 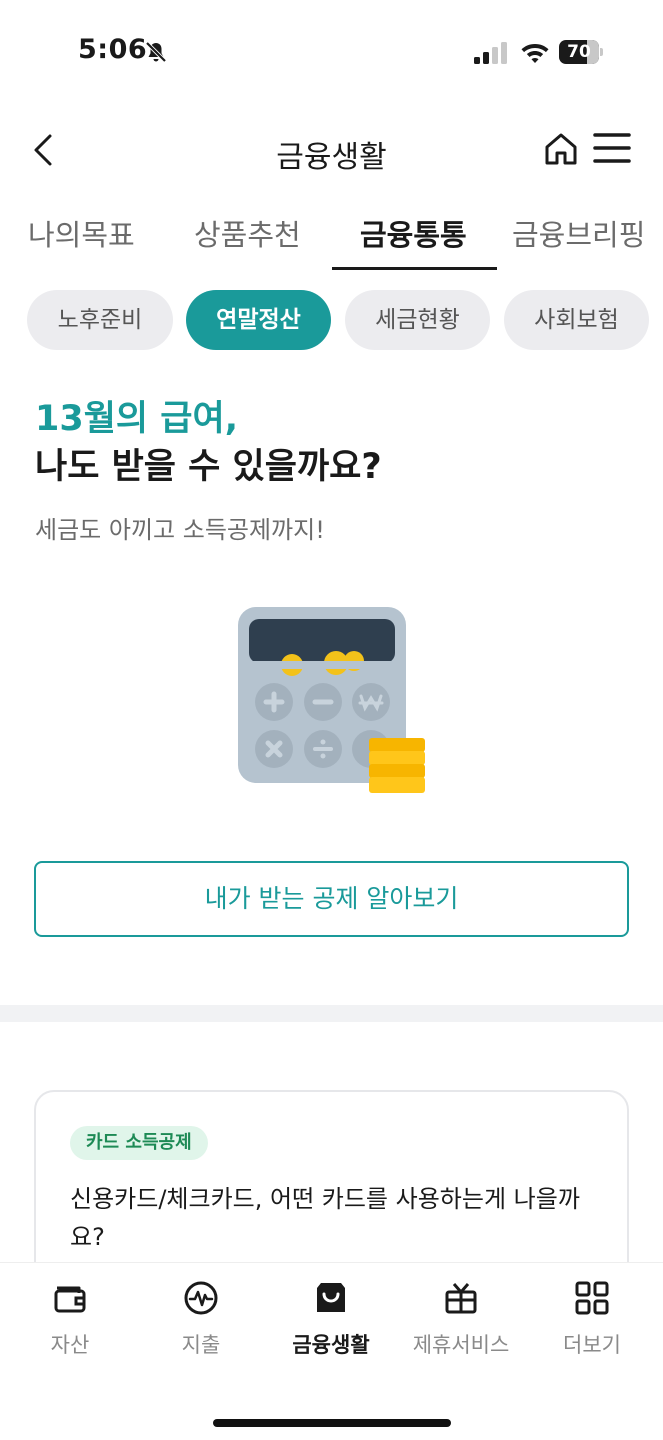 I want to click on calculator-coins-illustration, so click(x=331, y=700).